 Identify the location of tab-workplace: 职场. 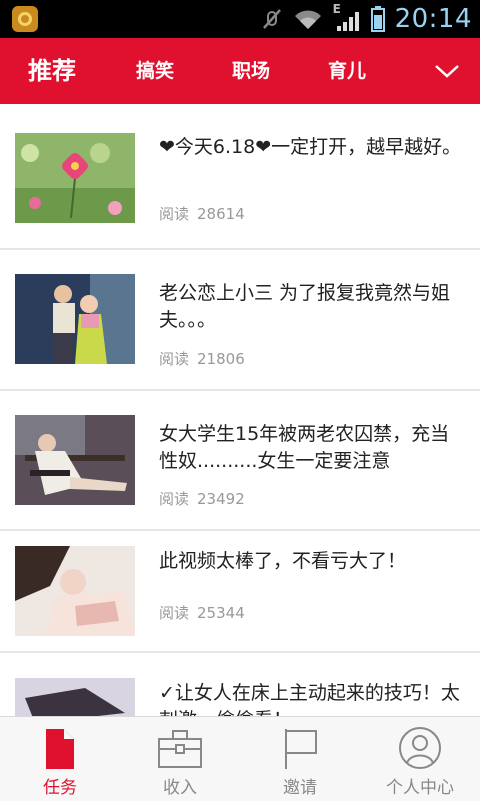
(251, 71).